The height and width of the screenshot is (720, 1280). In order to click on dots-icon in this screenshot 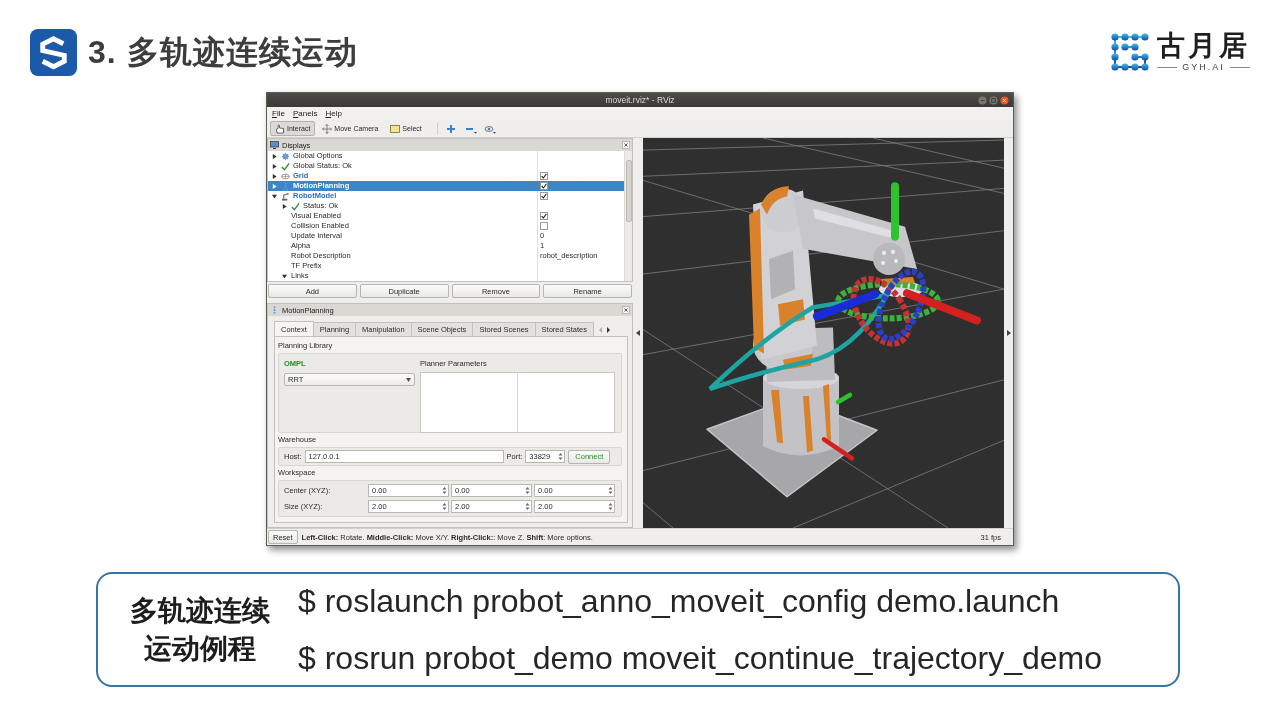, I will do `click(285, 186)`.